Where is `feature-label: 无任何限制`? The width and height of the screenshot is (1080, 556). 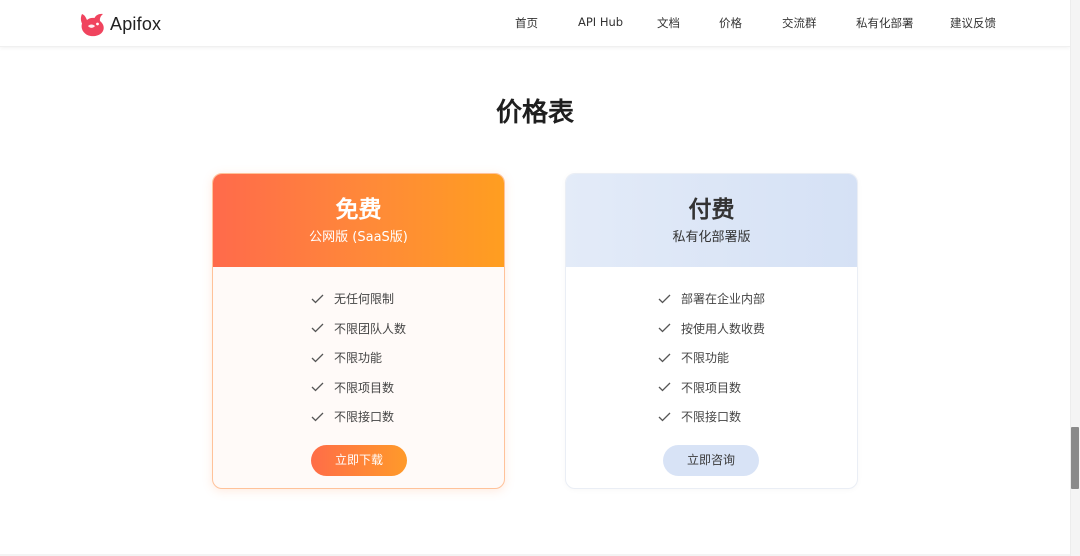
feature-label: 无任何限制 is located at coordinates (364, 299).